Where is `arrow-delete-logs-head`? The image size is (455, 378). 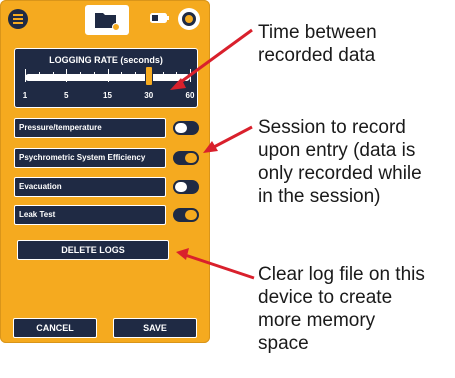 arrow-delete-logs-head is located at coordinates (182, 254).